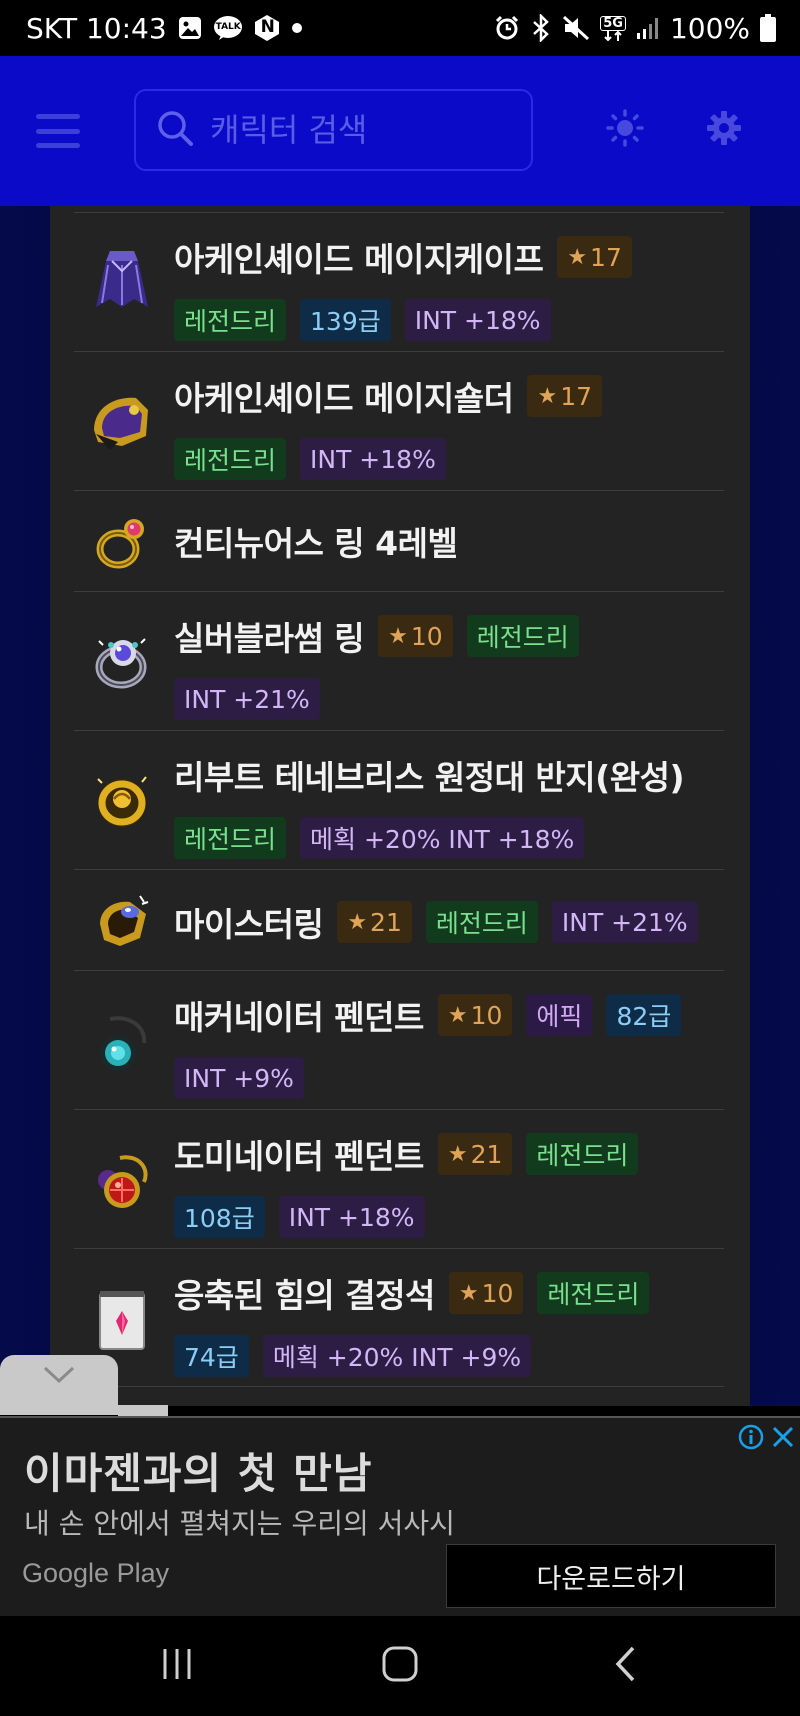 The width and height of the screenshot is (800, 1716). Describe the element at coordinates (239, 1078) in the screenshot. I see `stat-badge: INT +9%` at that location.